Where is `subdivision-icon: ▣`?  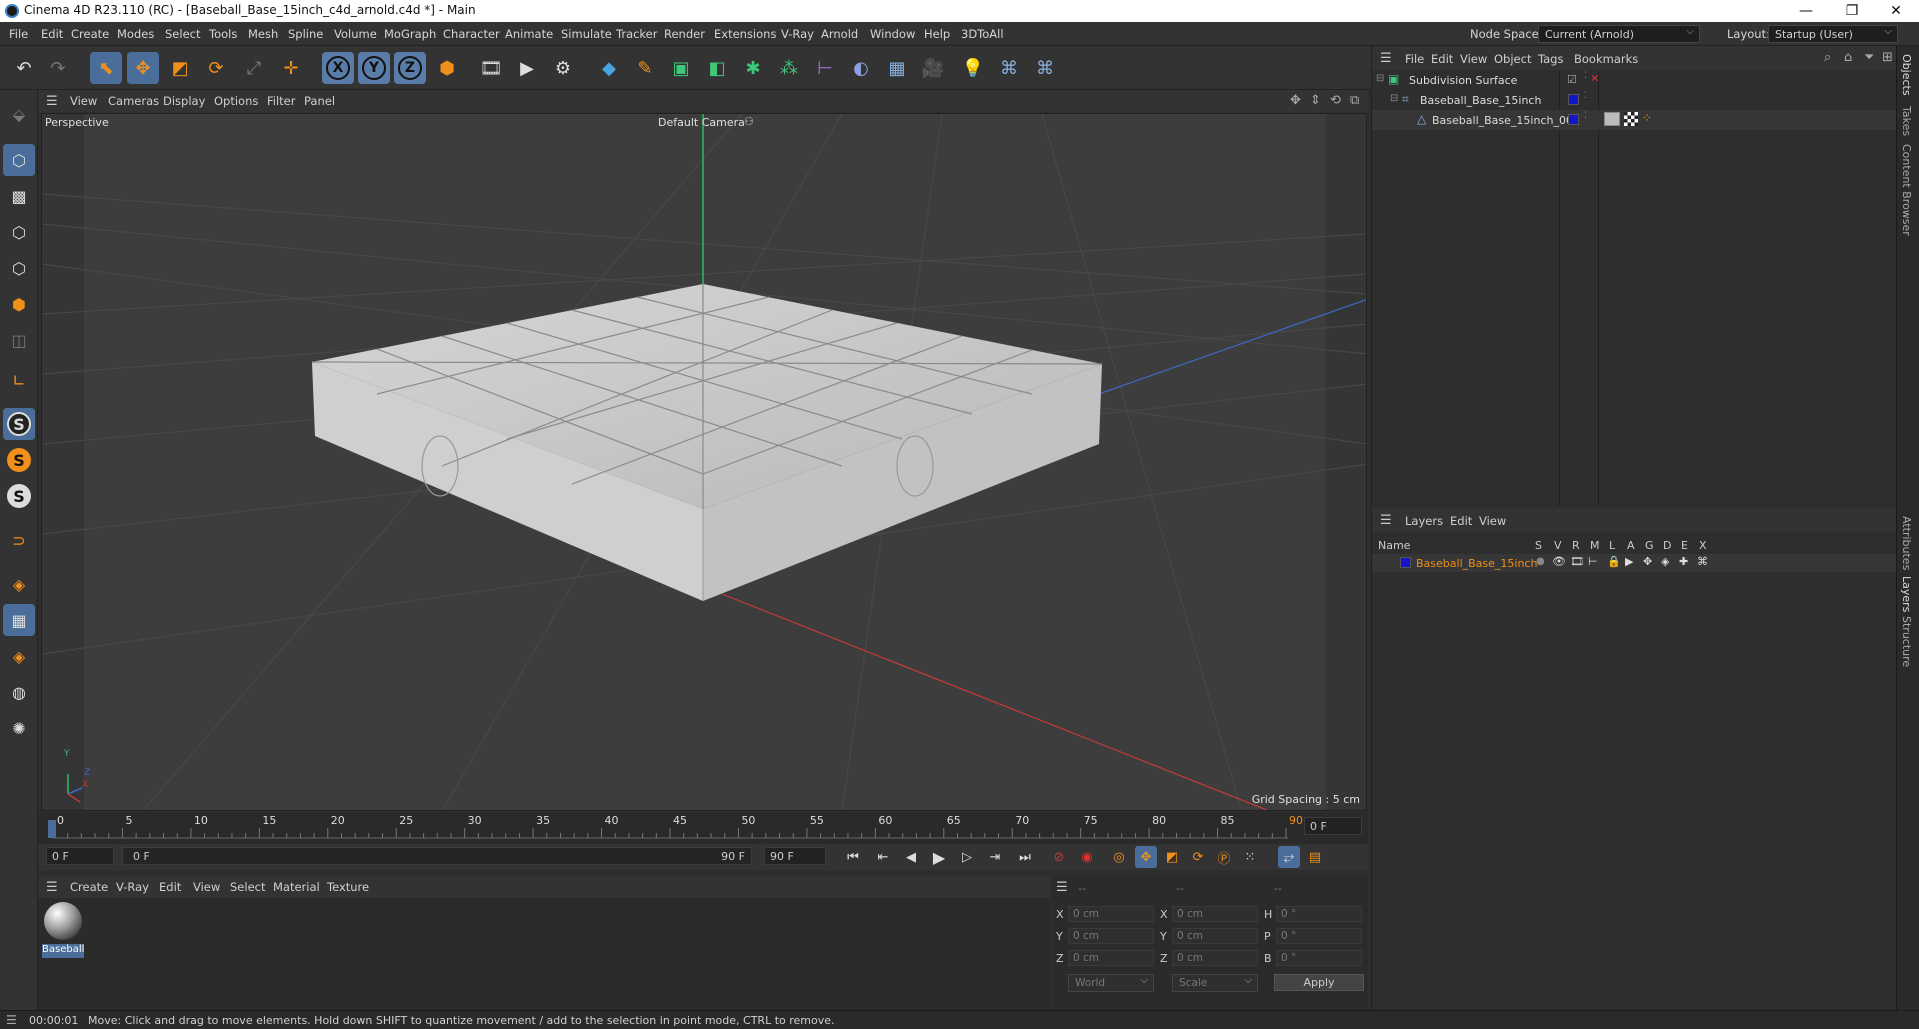
subdivision-icon: ▣ is located at coordinates (681, 68).